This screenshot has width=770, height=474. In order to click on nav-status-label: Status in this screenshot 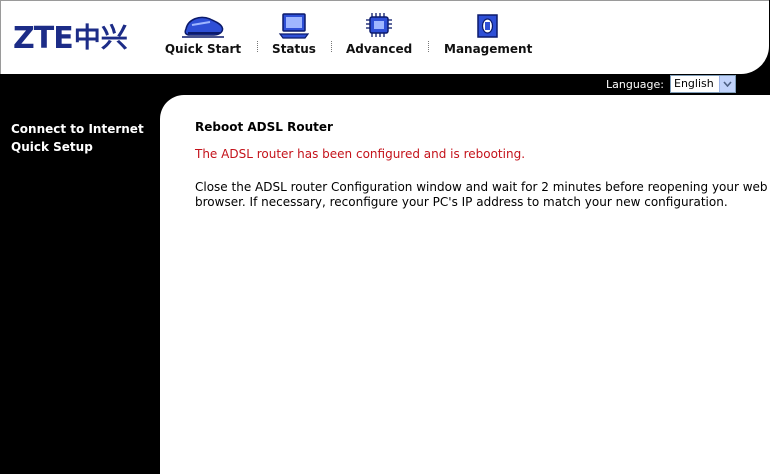, I will do `click(294, 49)`.